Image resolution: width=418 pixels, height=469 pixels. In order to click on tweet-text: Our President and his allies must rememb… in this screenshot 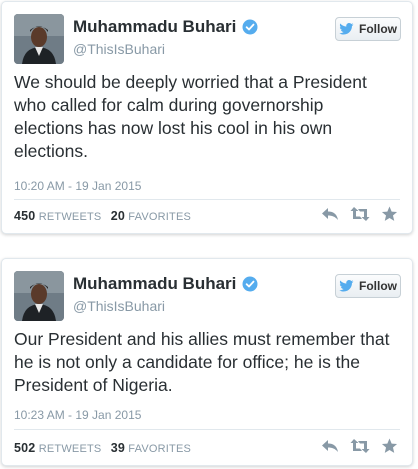, I will do `click(202, 362)`.